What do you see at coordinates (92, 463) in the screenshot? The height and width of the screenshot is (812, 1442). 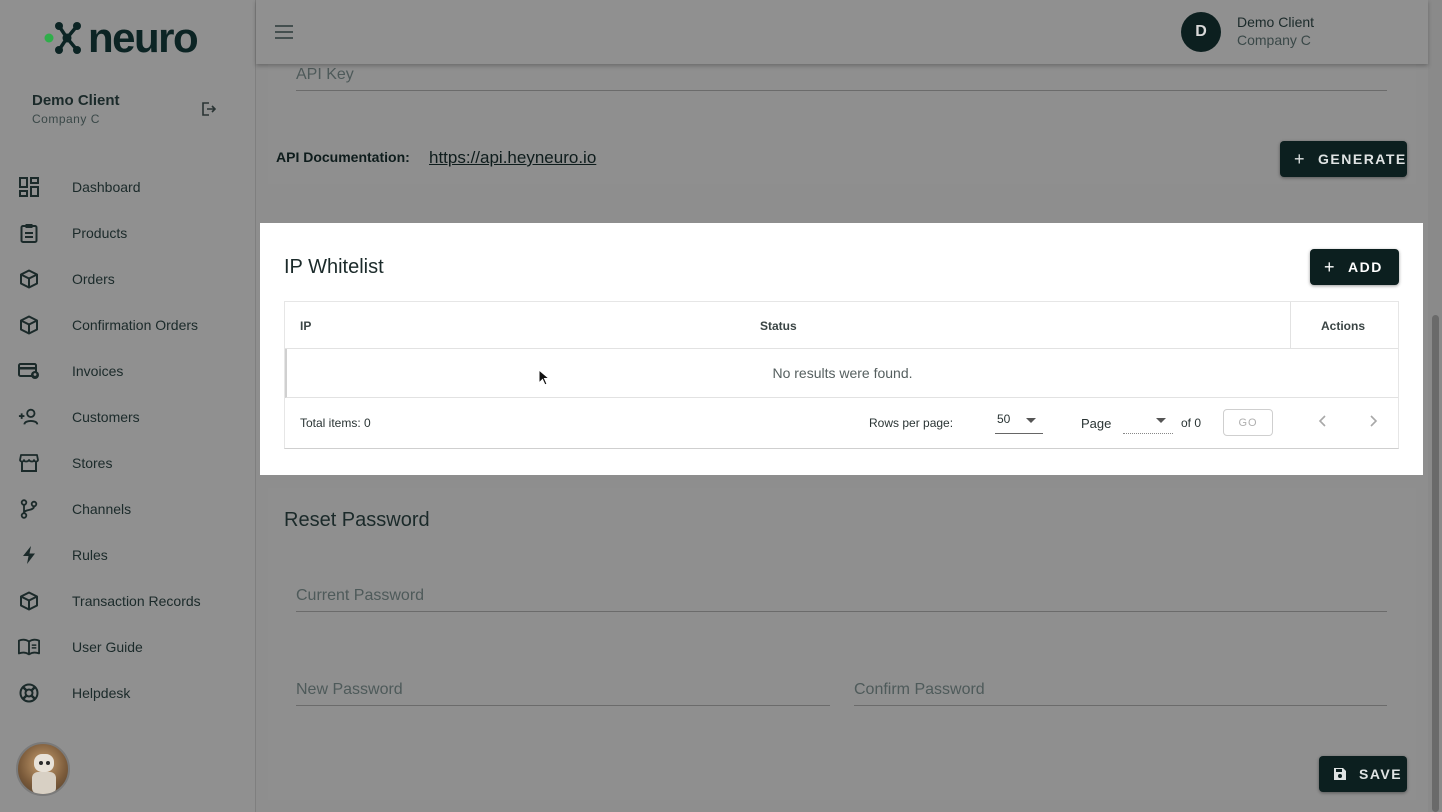 I see `sidebar-item-label: Stores` at bounding box center [92, 463].